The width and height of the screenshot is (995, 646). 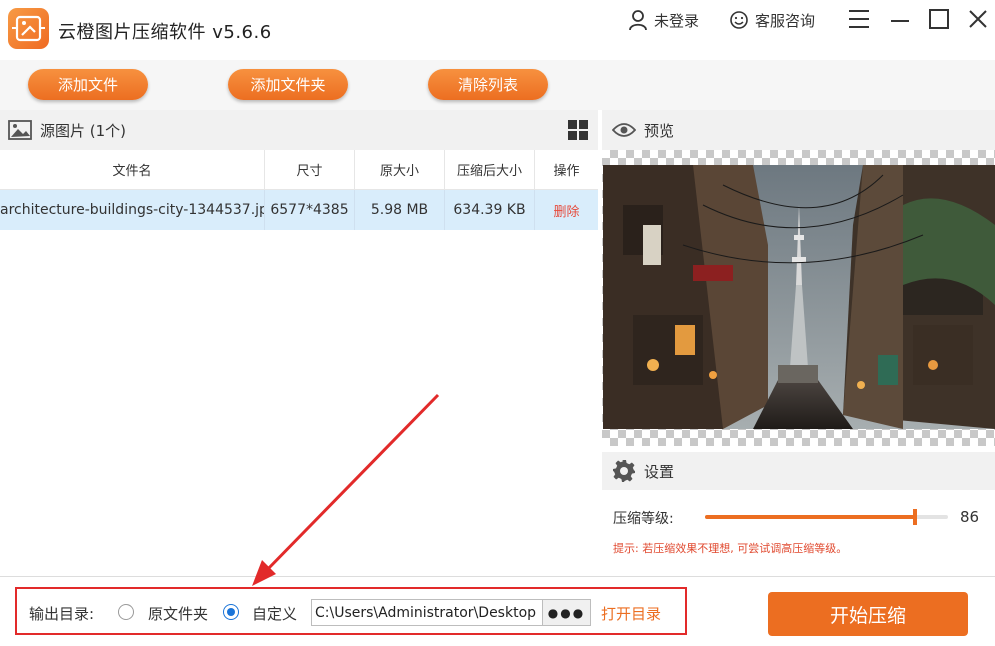 I want to click on slider-fill, so click(x=810, y=517).